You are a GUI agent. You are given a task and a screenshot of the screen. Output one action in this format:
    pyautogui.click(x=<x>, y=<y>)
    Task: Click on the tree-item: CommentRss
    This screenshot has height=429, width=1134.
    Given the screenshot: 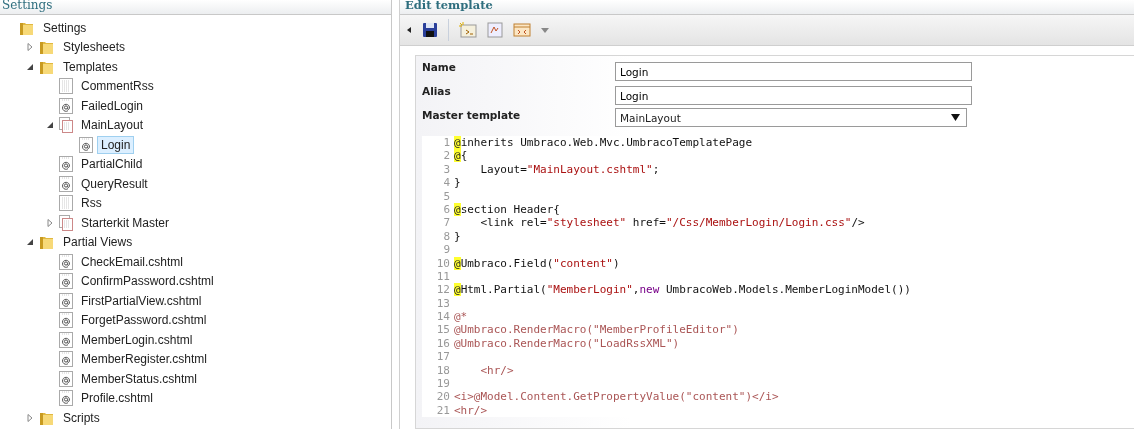 What is the action you would take?
    pyautogui.click(x=117, y=86)
    